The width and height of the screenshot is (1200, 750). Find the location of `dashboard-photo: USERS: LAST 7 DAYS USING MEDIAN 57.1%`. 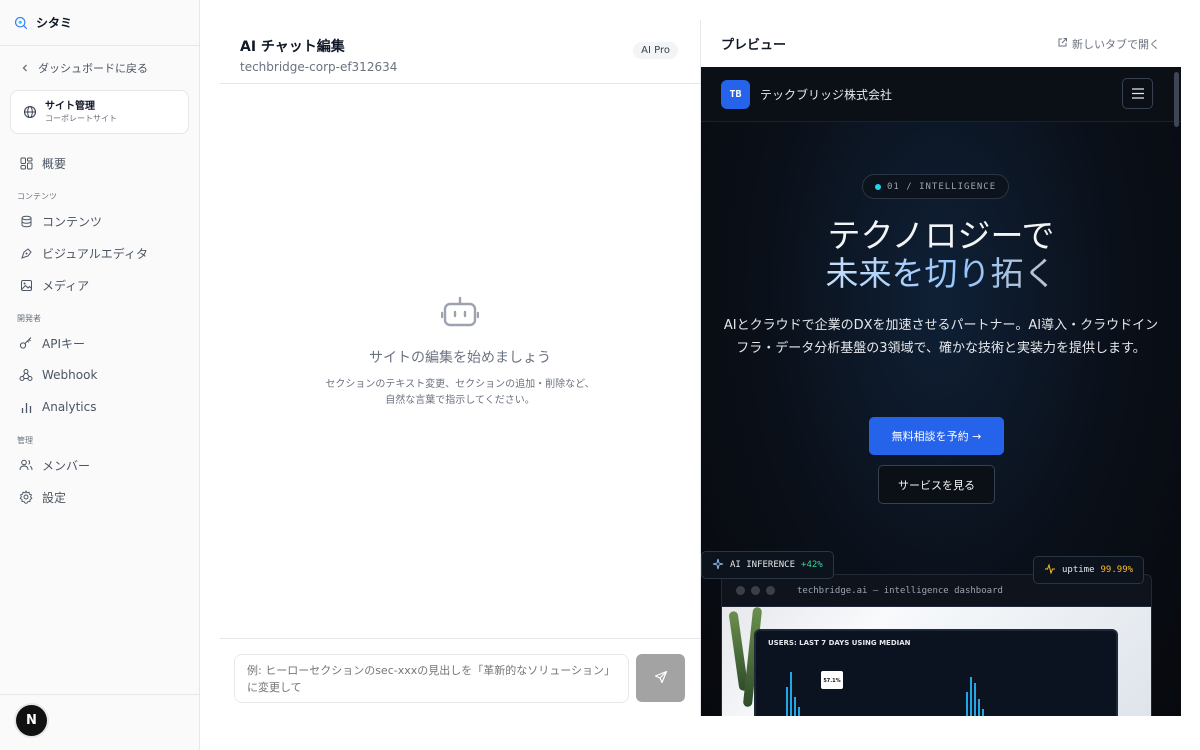

dashboard-photo: USERS: LAST 7 DAYS USING MEDIAN 57.1% is located at coordinates (936, 661).